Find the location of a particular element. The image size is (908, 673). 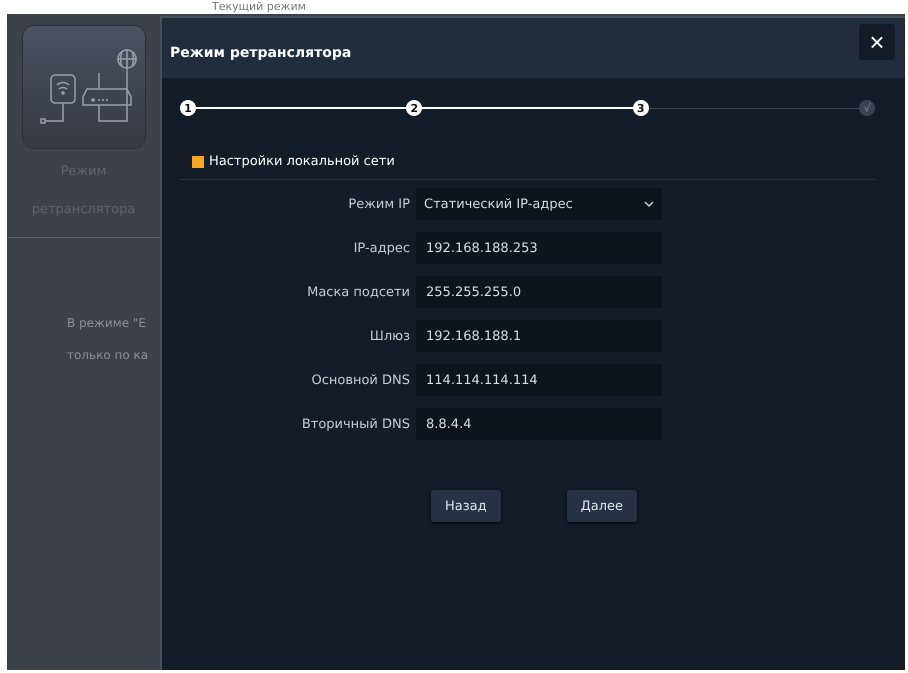

input-field: 114.114.114.114 is located at coordinates (539, 380).